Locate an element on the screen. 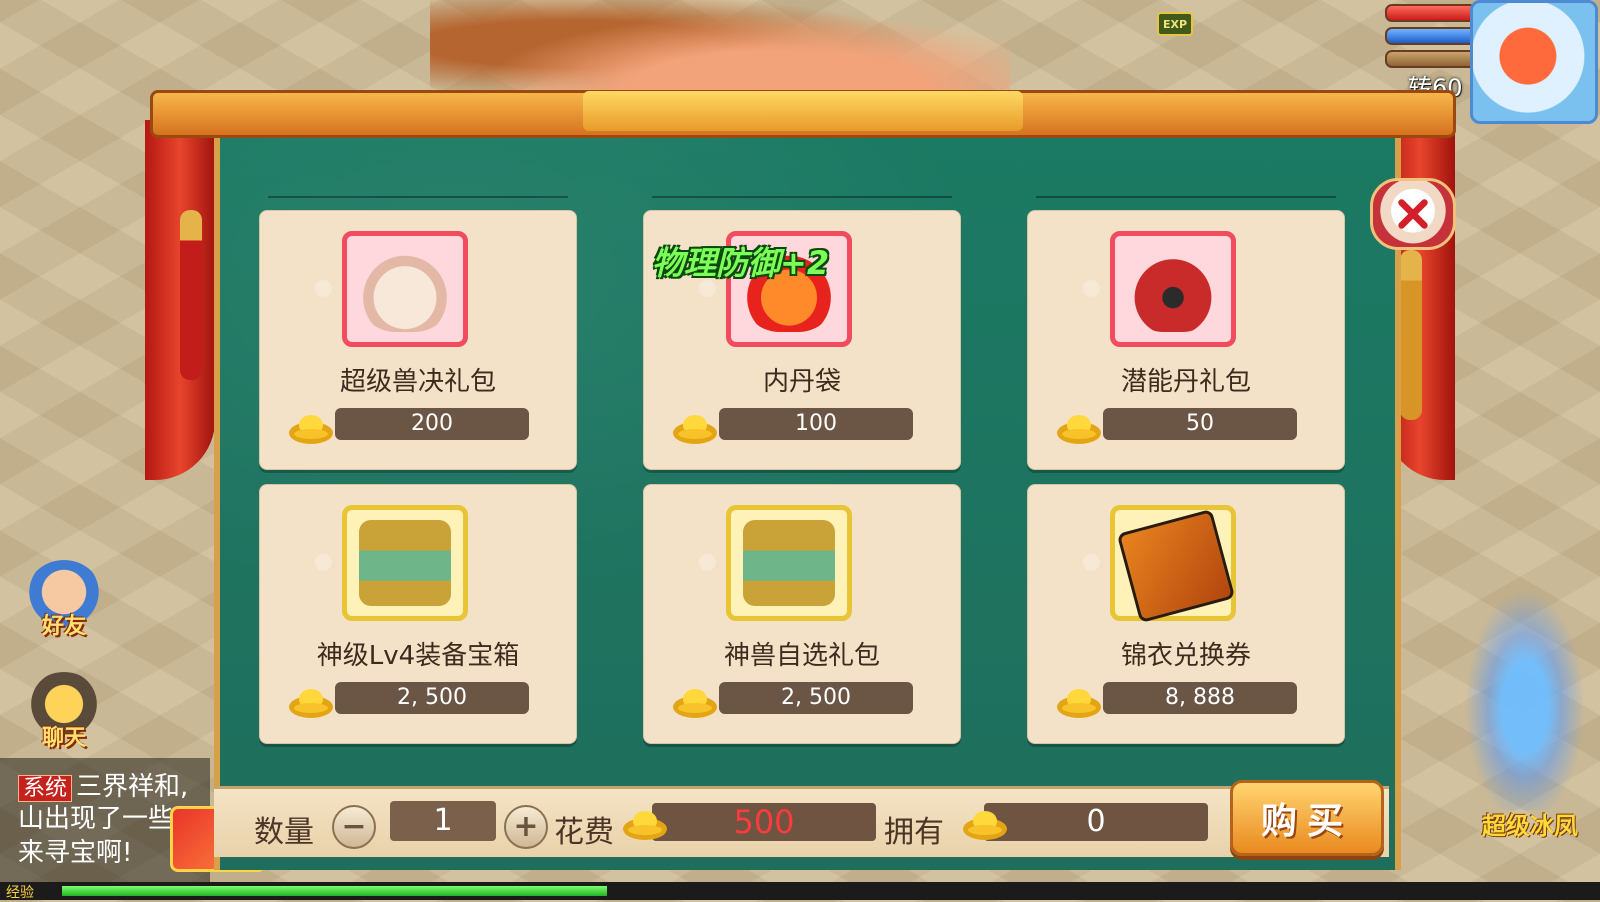 This screenshot has height=902, width=1600. item-price: 200 is located at coordinates (432, 424).